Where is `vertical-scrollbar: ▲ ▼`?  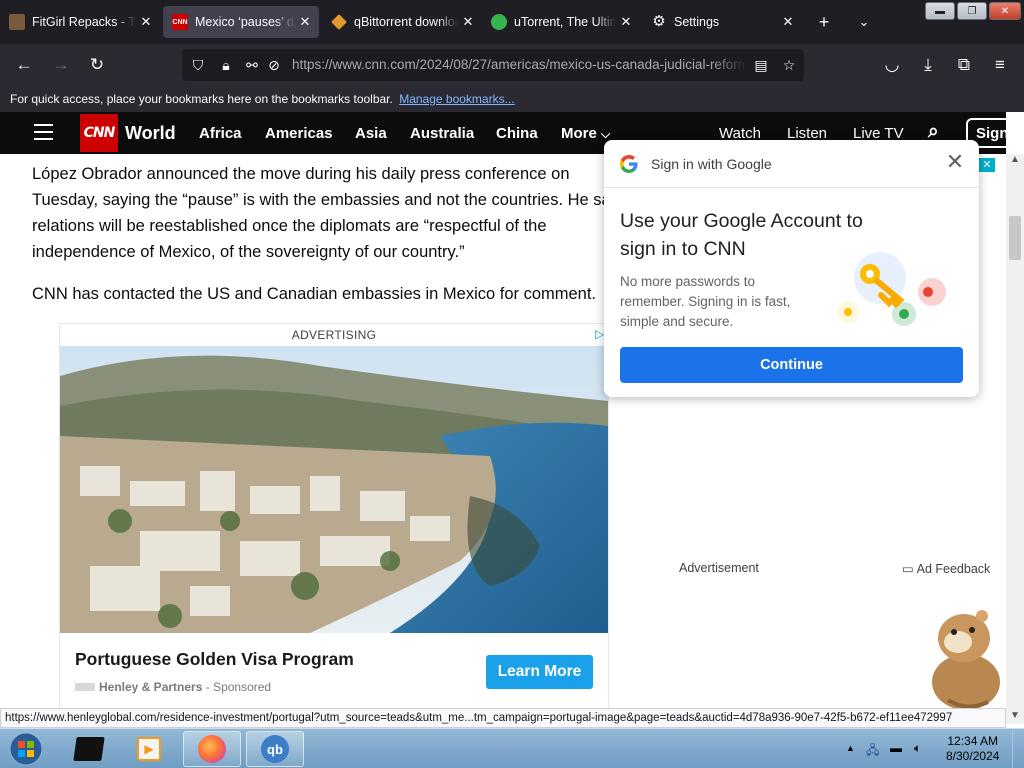
vertical-scrollbar: ▲ ▼ is located at coordinates (1015, 439).